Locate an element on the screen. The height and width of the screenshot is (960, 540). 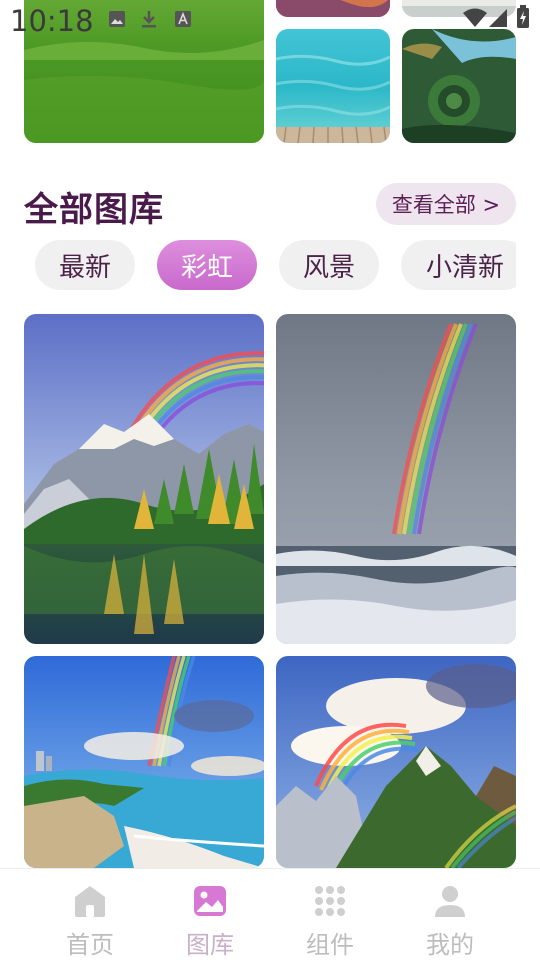
a-icon is located at coordinates (183, 19).